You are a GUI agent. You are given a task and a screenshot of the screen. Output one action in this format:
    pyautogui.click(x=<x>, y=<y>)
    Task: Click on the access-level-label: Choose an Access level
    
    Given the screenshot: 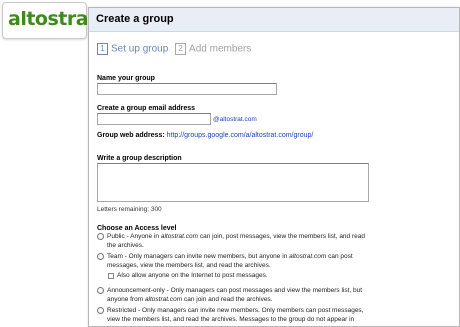 What is the action you would take?
    pyautogui.click(x=137, y=228)
    